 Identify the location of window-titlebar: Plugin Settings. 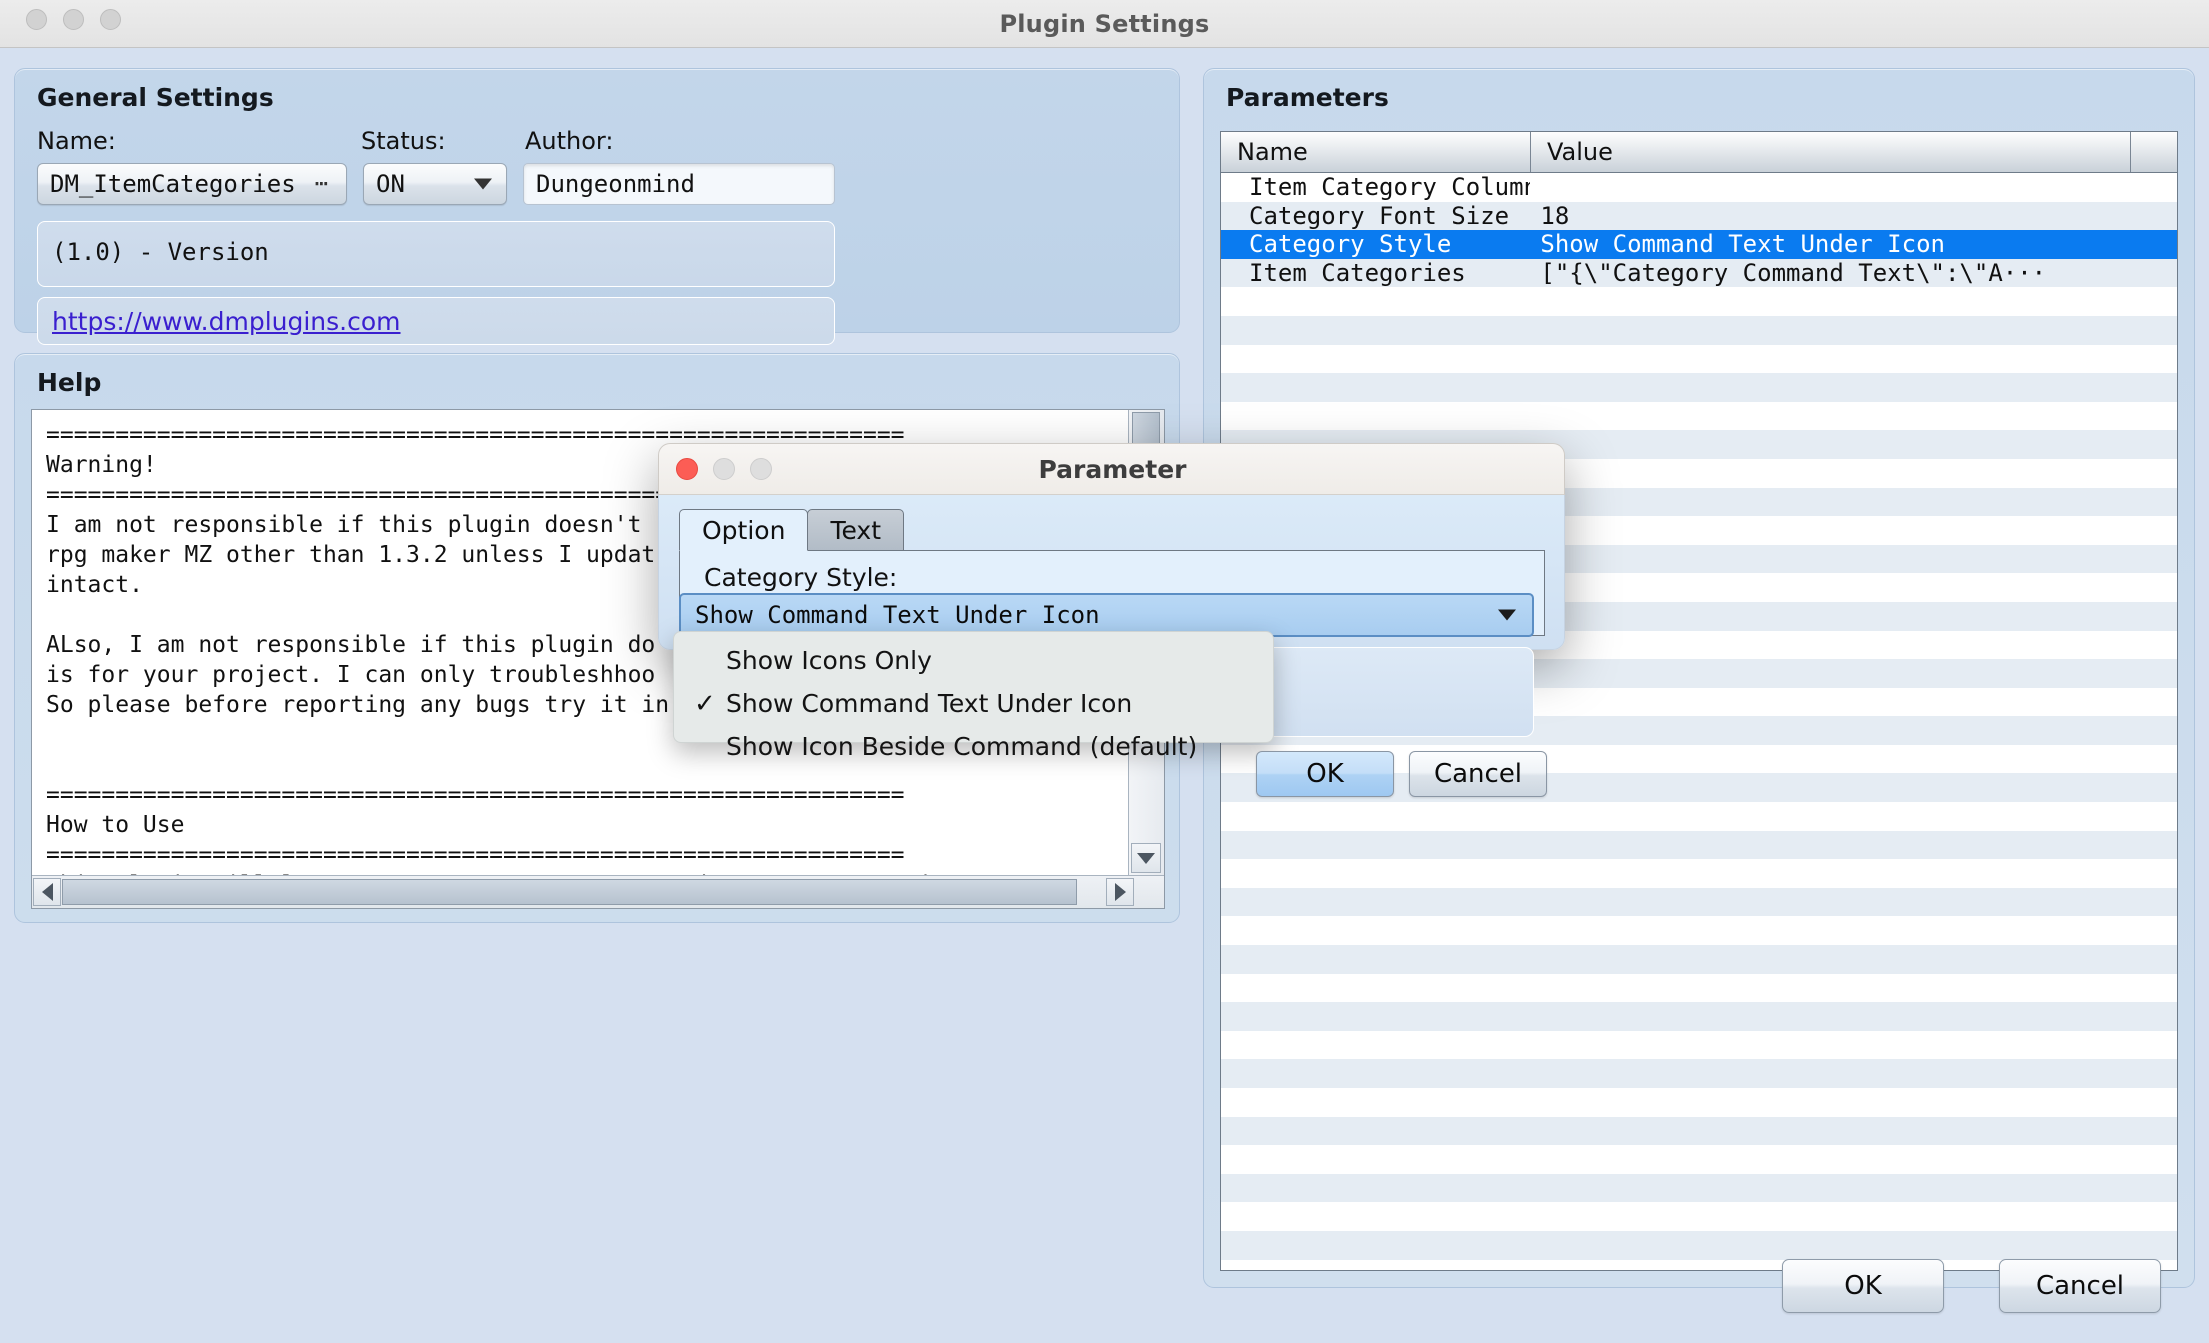
(1104, 24).